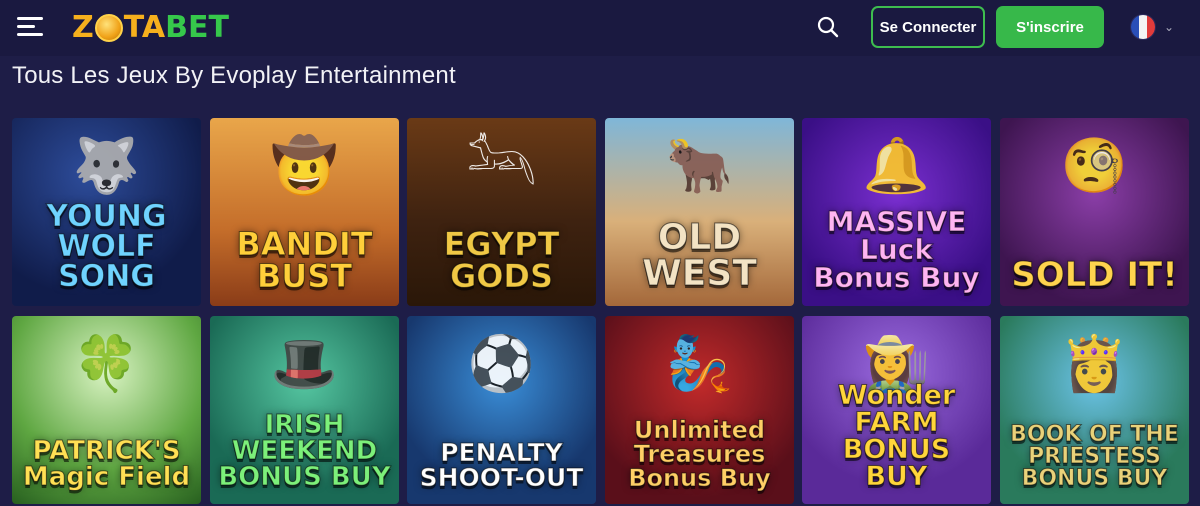  Describe the element at coordinates (106, 166) in the screenshot. I see `wolf-icon: 🐺` at that location.